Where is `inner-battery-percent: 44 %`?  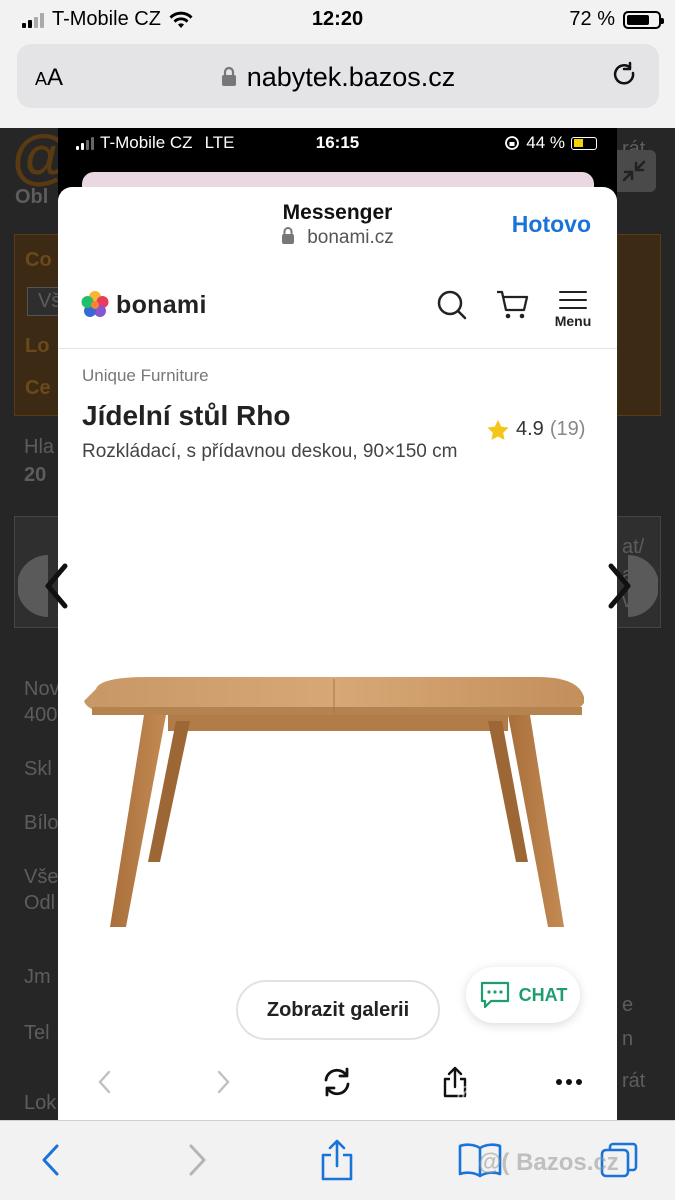
inner-battery-percent: 44 % is located at coordinates (545, 142).